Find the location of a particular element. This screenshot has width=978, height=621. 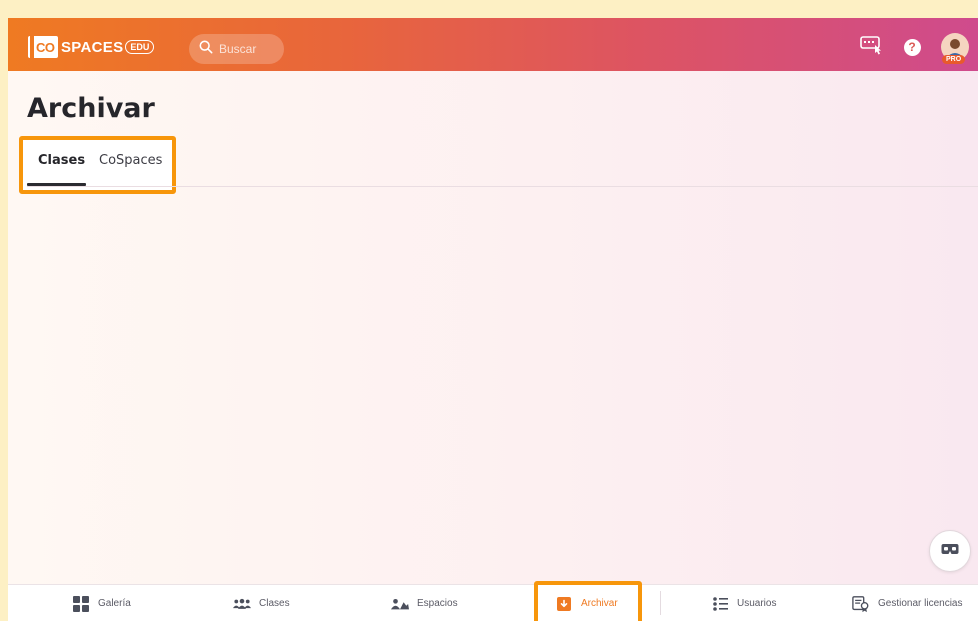

top-bar: CO SPACES EDU ? is located at coordinates (493, 44).